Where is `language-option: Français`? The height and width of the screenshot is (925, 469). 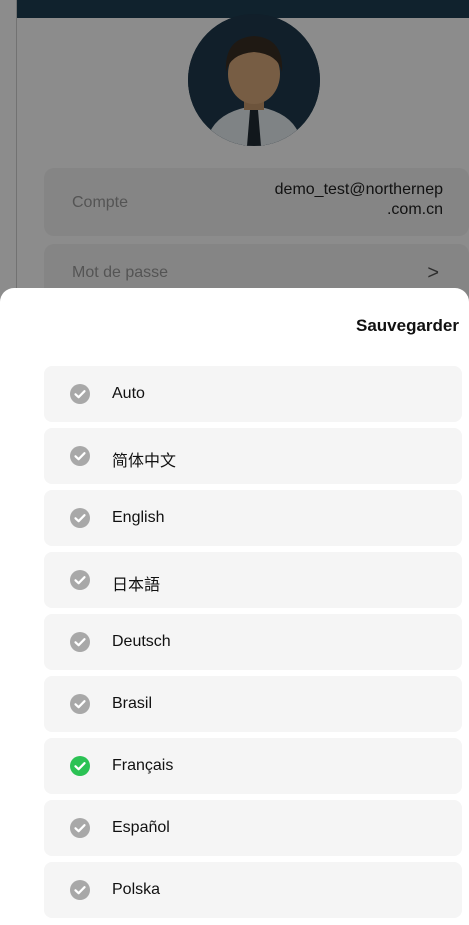
language-option: Français is located at coordinates (253, 766).